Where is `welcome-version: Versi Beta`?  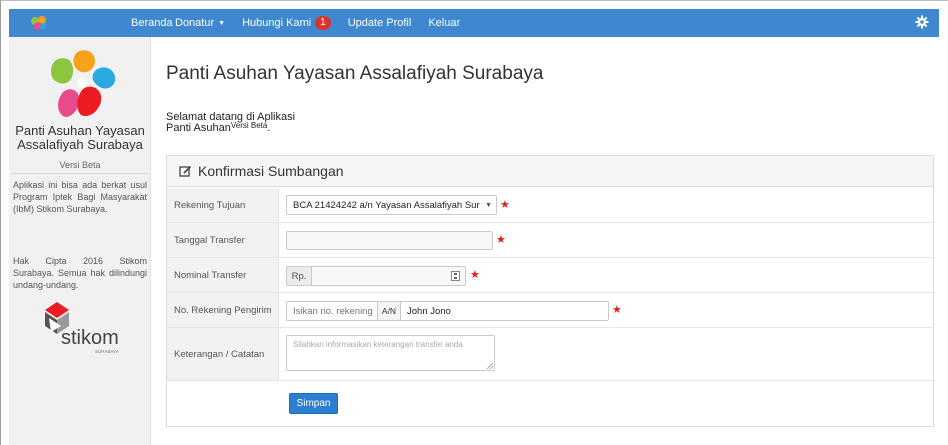
welcome-version: Versi Beta is located at coordinates (249, 125).